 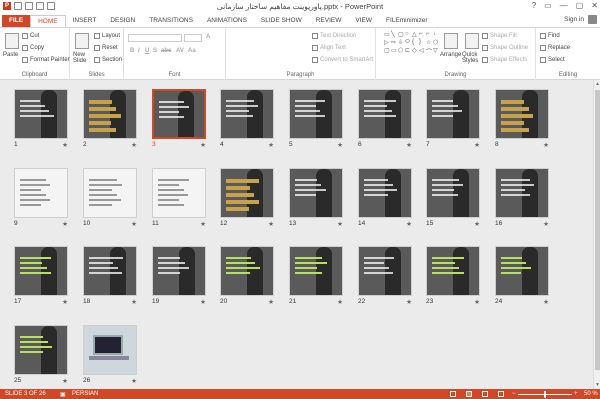 I want to click on slide-sorter-view-icon, so click(x=469, y=394).